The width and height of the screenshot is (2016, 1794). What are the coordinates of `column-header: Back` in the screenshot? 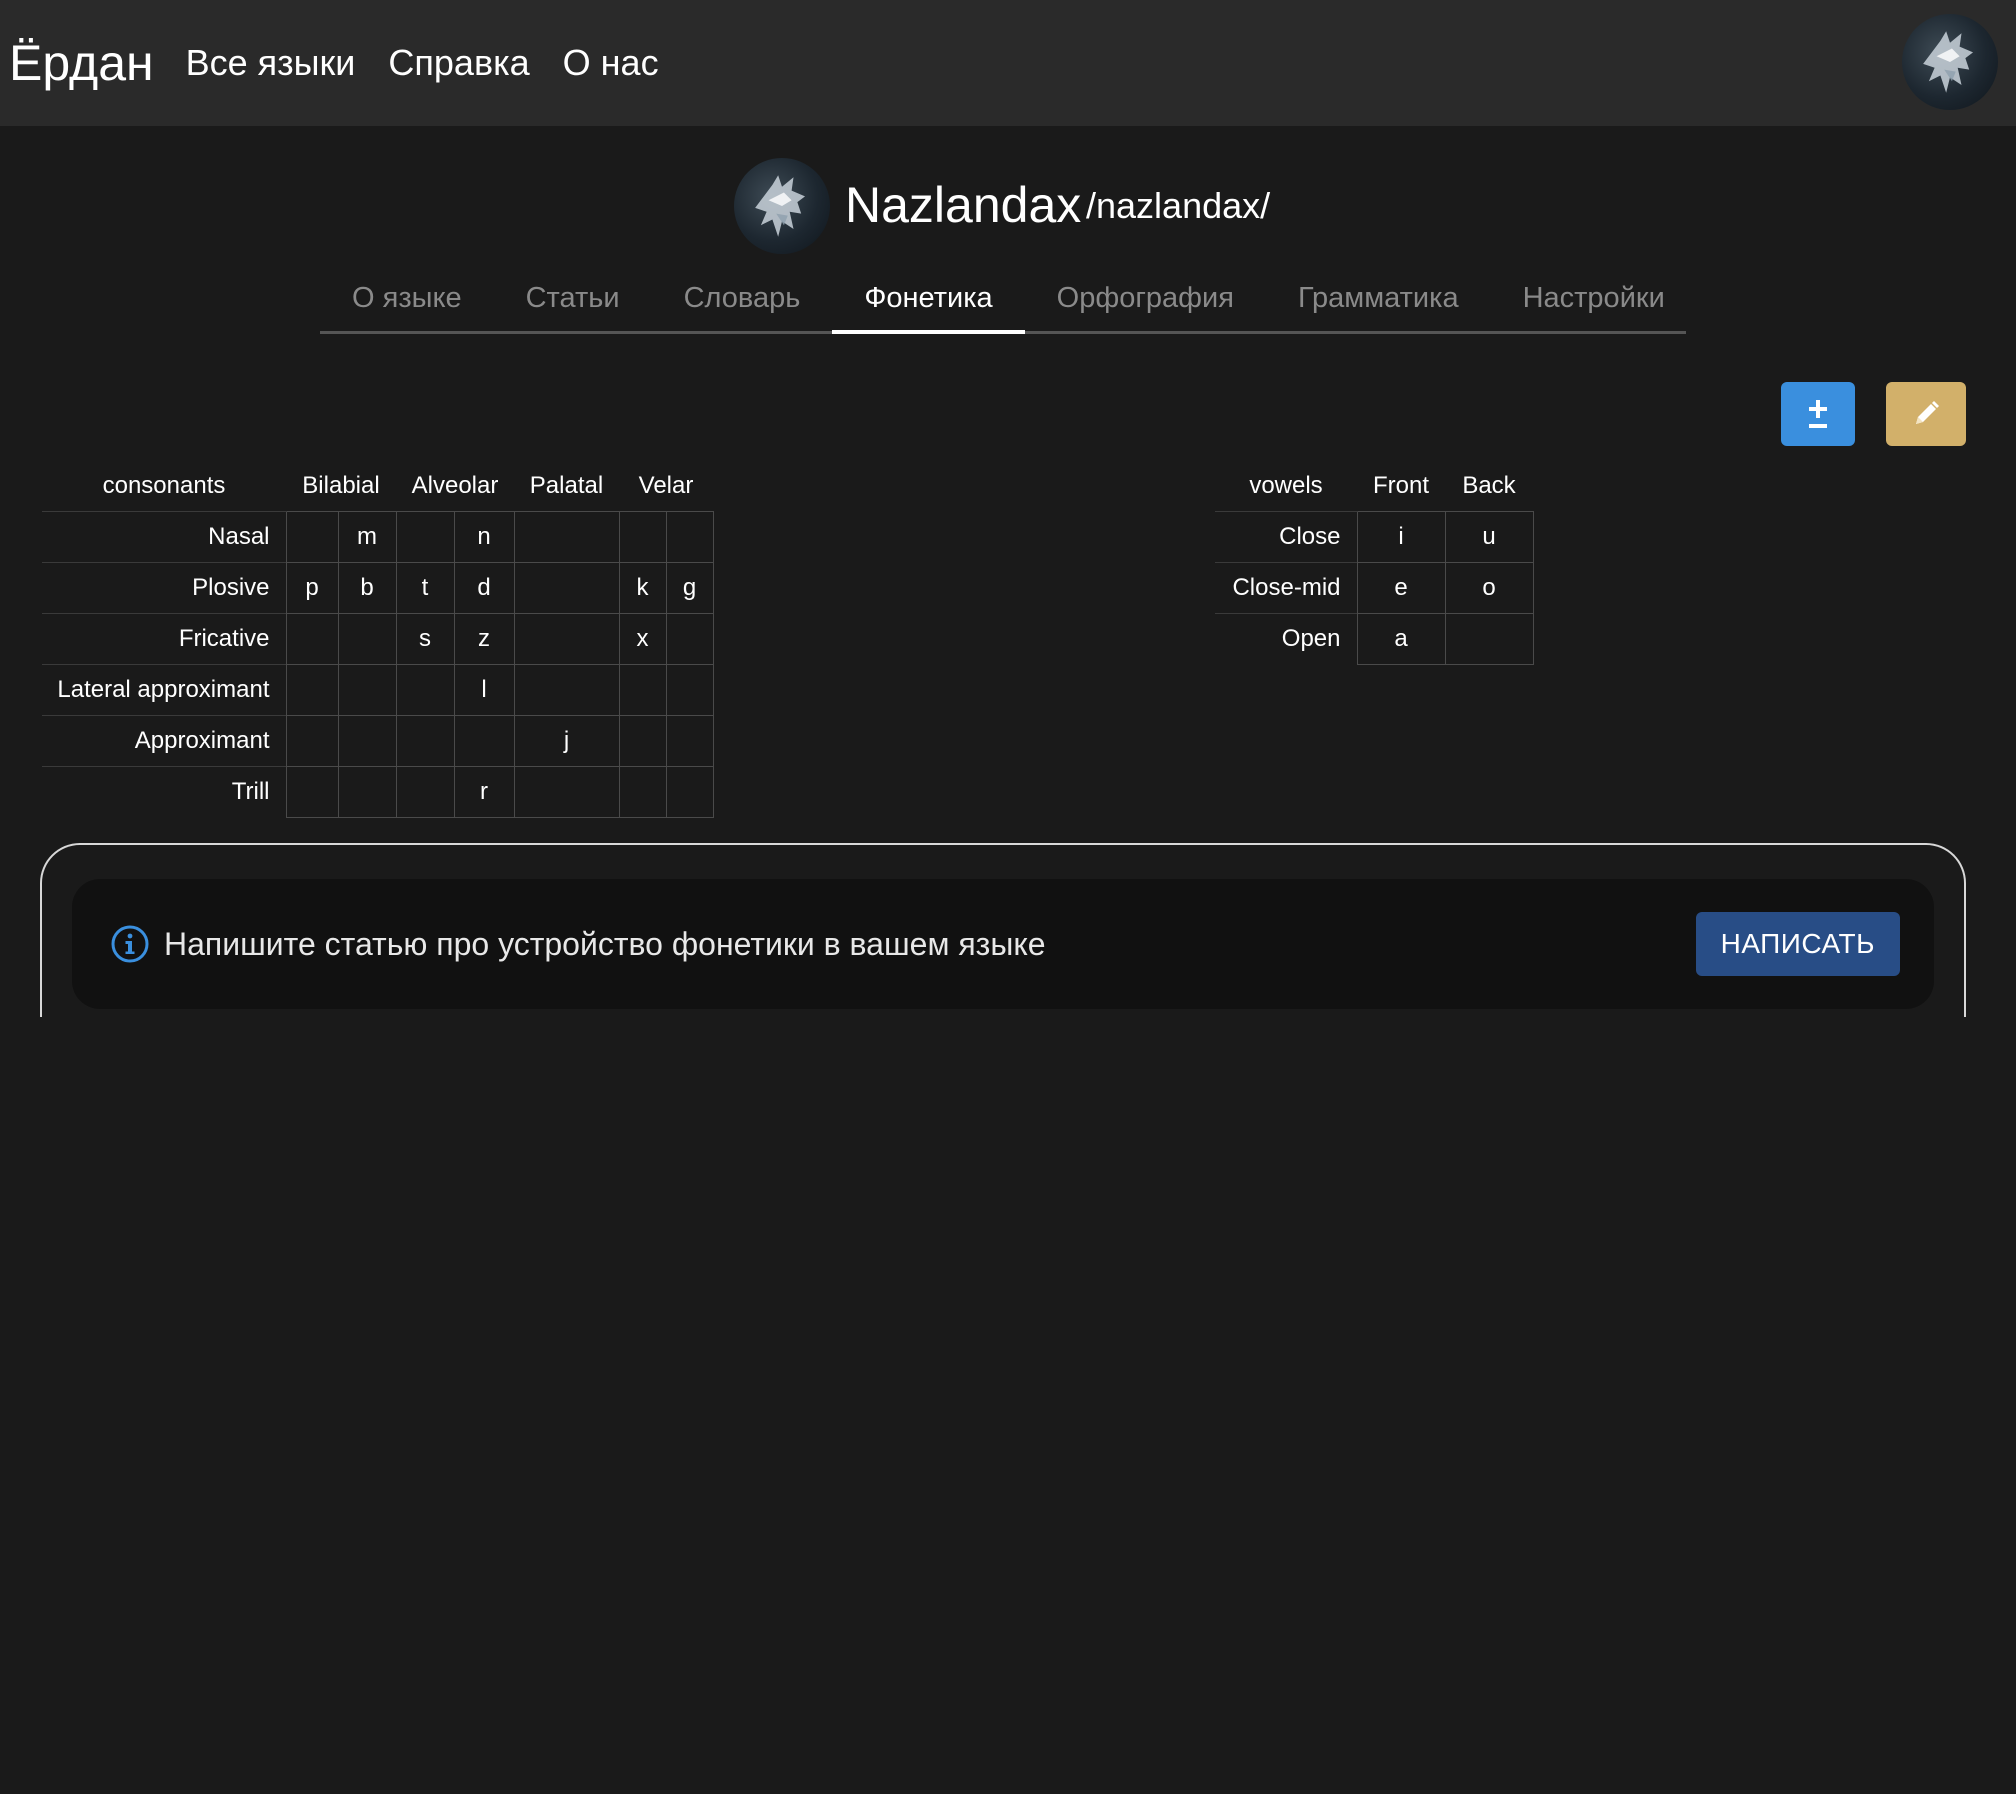 It's located at (1489, 485).